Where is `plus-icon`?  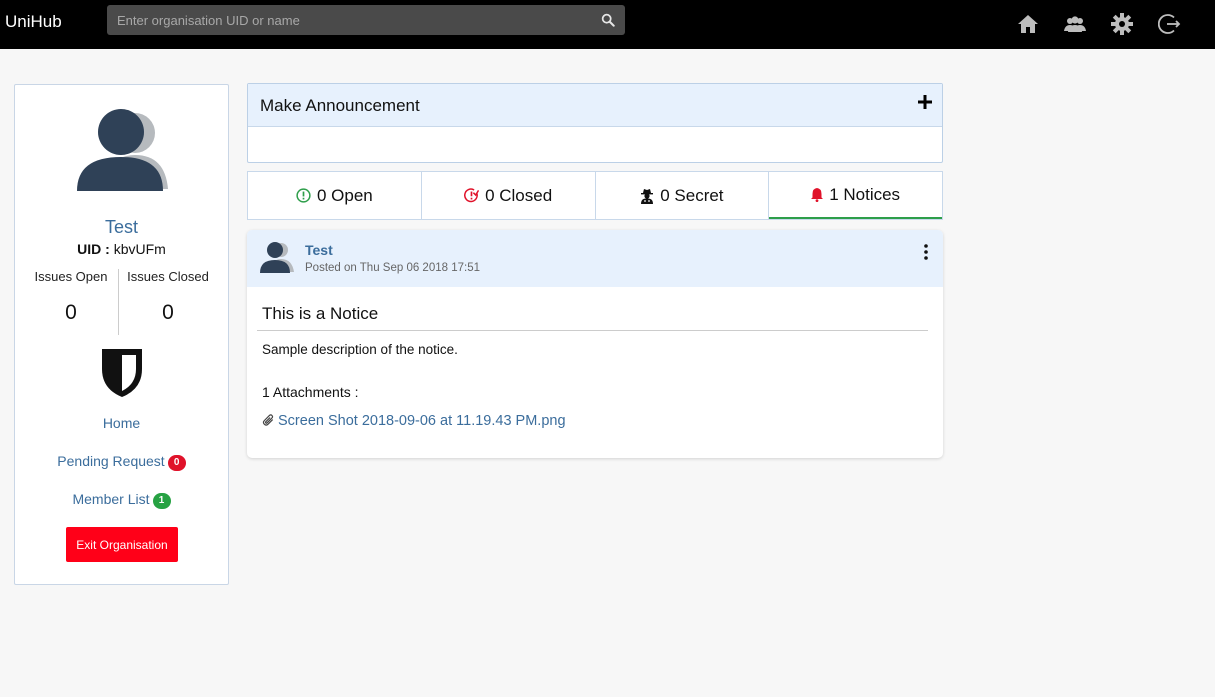 plus-icon is located at coordinates (925, 102).